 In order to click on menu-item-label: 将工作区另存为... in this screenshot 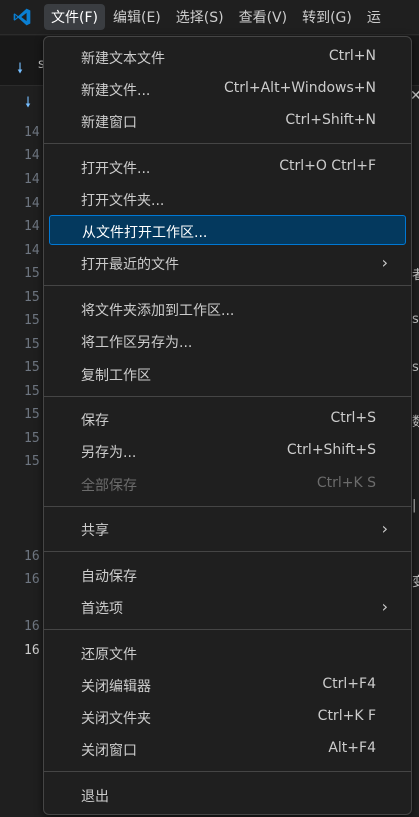, I will do `click(137, 343)`.